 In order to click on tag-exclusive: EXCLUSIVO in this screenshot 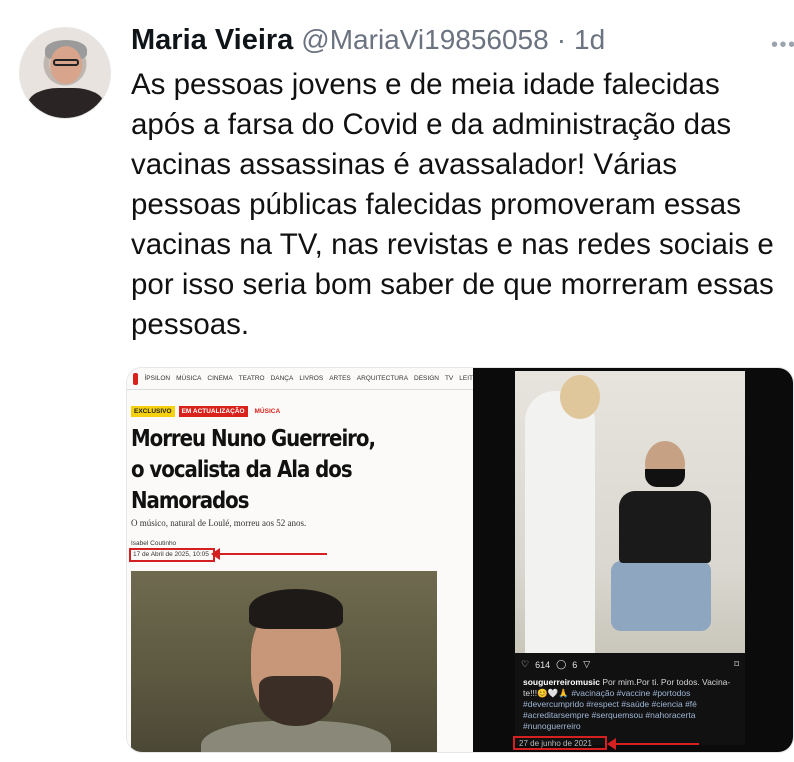, I will do `click(153, 411)`.